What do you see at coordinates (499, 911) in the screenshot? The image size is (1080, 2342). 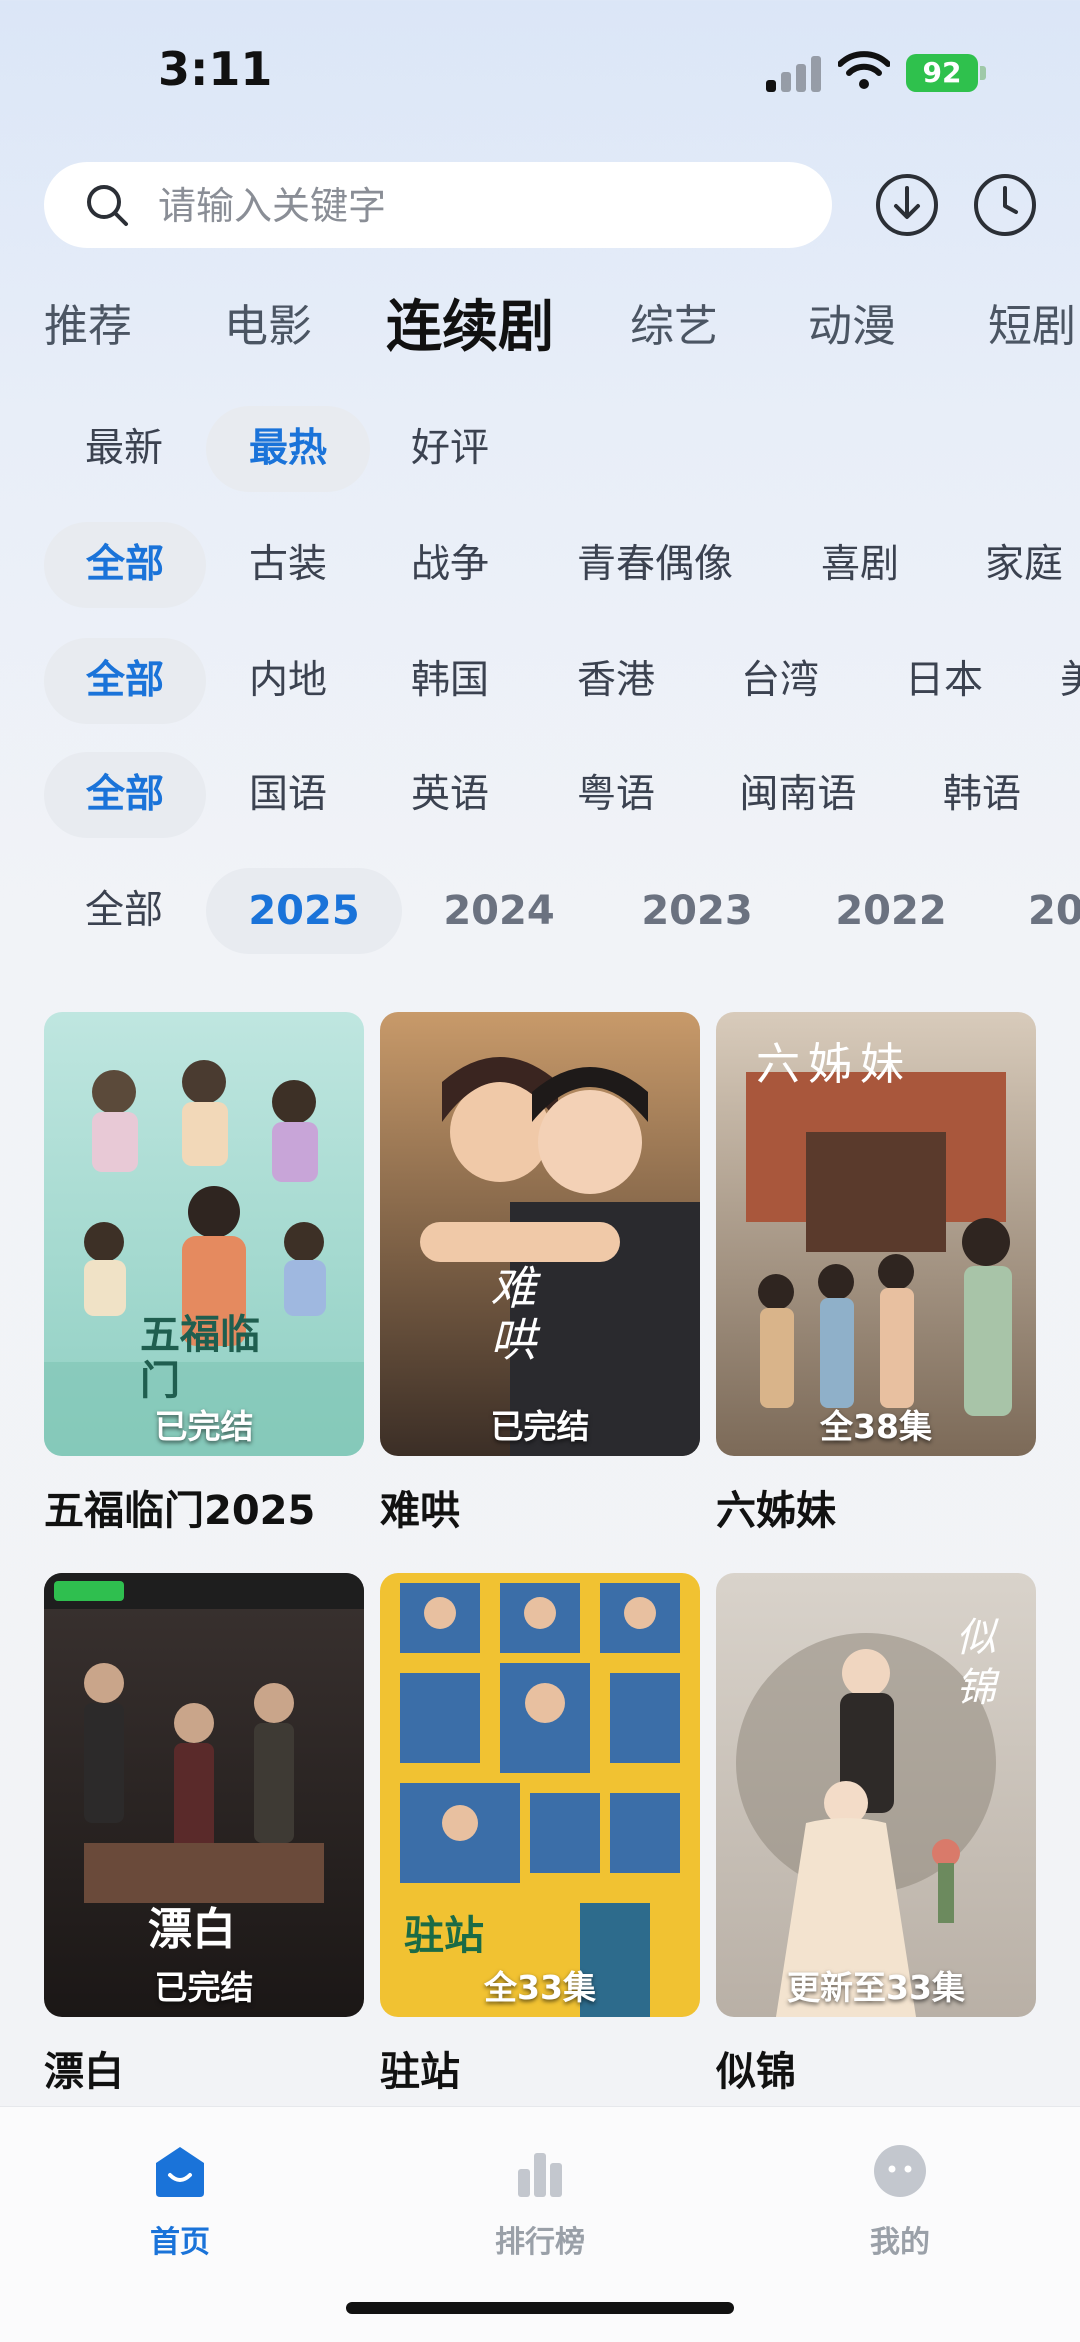 I see `filter-year-2024: 2024` at bounding box center [499, 911].